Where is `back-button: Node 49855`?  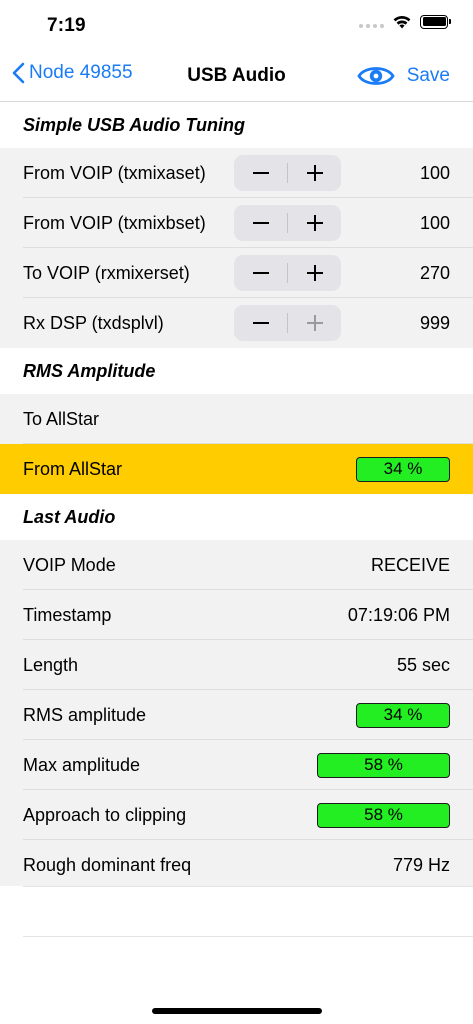
back-button: Node 49855 is located at coordinates (72, 73).